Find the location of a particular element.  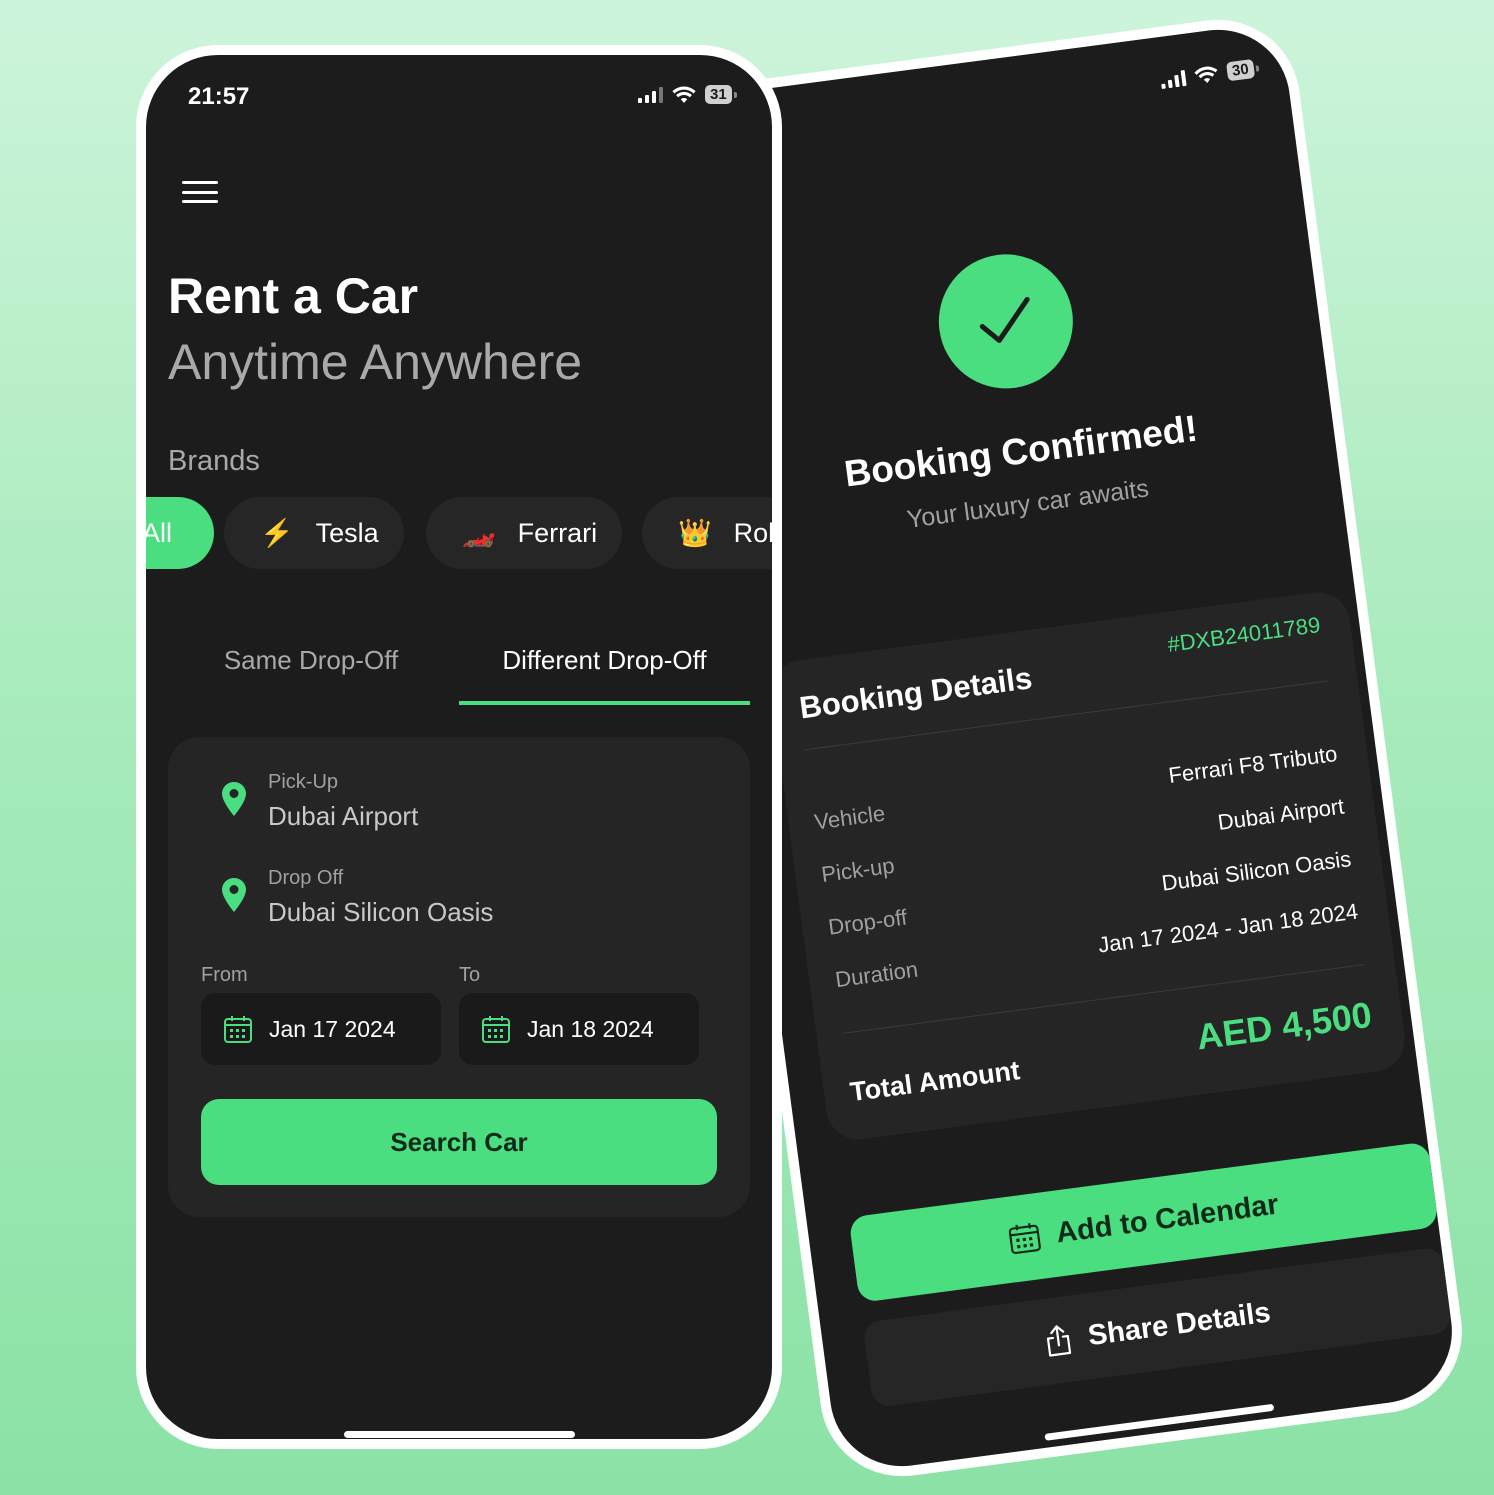

brand-chip-tesla: ⚡ Tesla is located at coordinates (314, 533).